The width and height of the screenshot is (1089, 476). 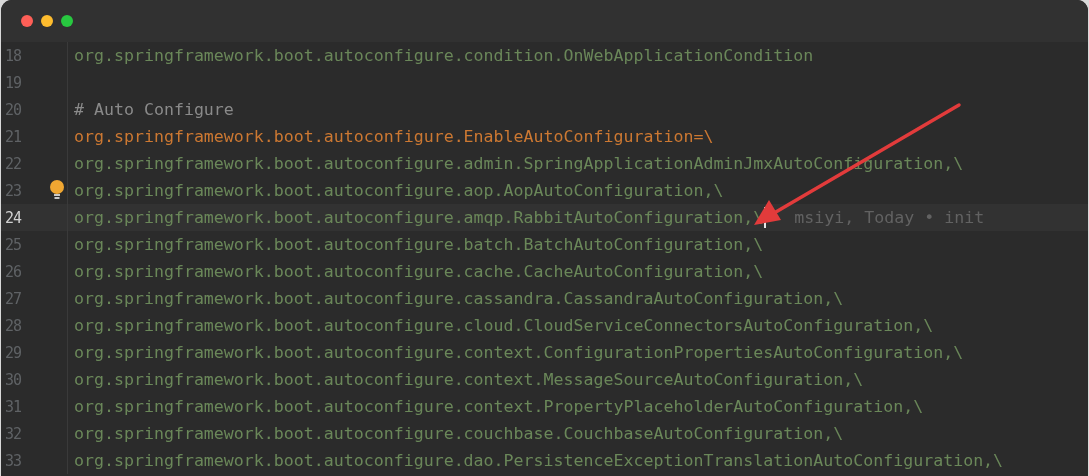 I want to click on line-number: 22, so click(x=12, y=163).